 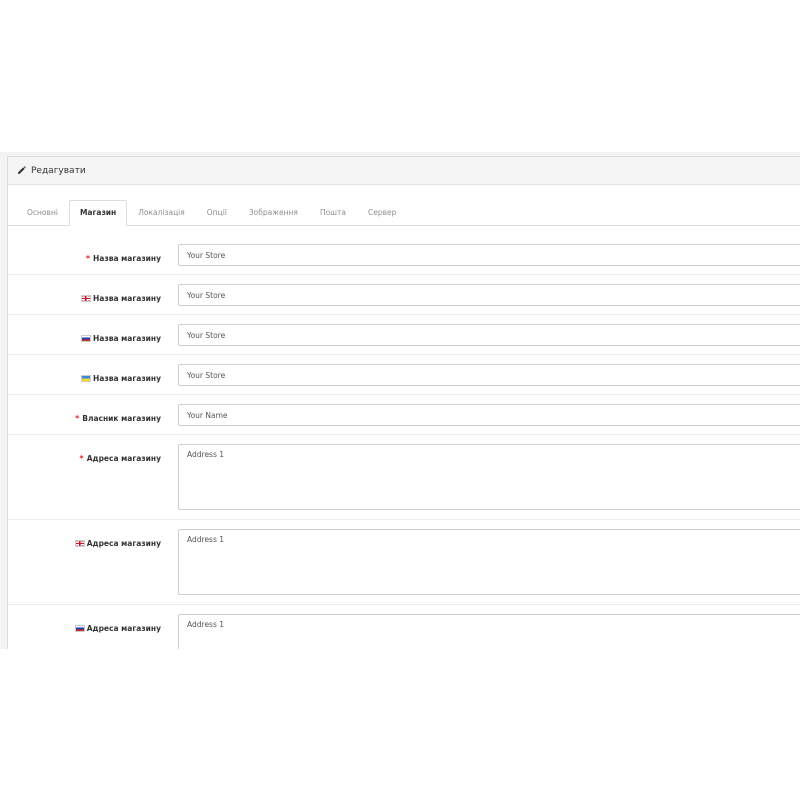 I want to click on form-row-owner: * Власник магазину, so click(x=404, y=415).